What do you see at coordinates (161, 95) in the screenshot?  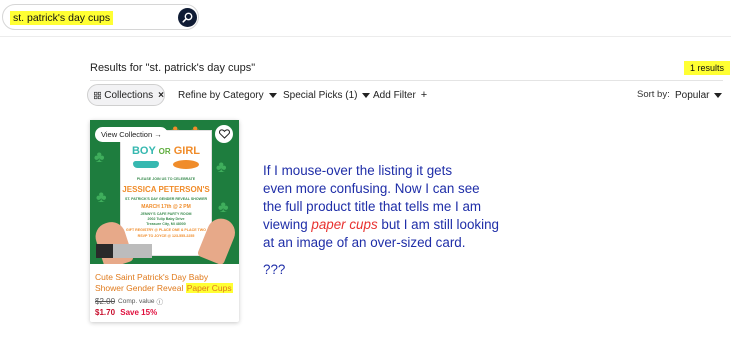 I see `close-icon: ×` at bounding box center [161, 95].